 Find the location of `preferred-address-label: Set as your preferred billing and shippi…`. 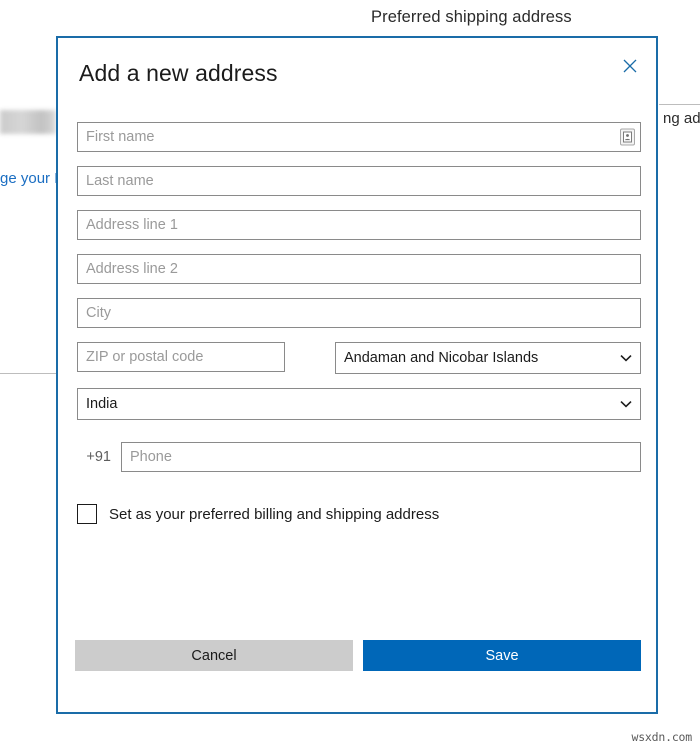

preferred-address-label: Set as your preferred billing and shippi… is located at coordinates (274, 514).